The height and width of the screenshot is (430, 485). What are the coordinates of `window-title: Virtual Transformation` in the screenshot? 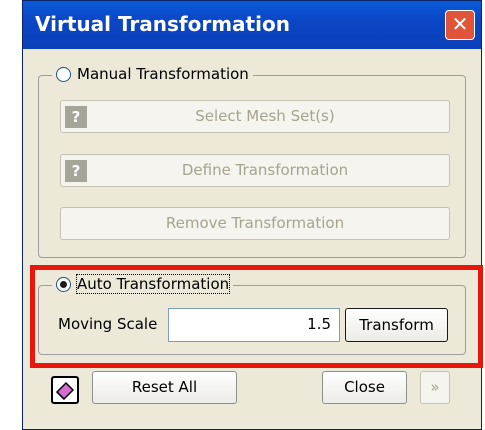 It's located at (162, 24).